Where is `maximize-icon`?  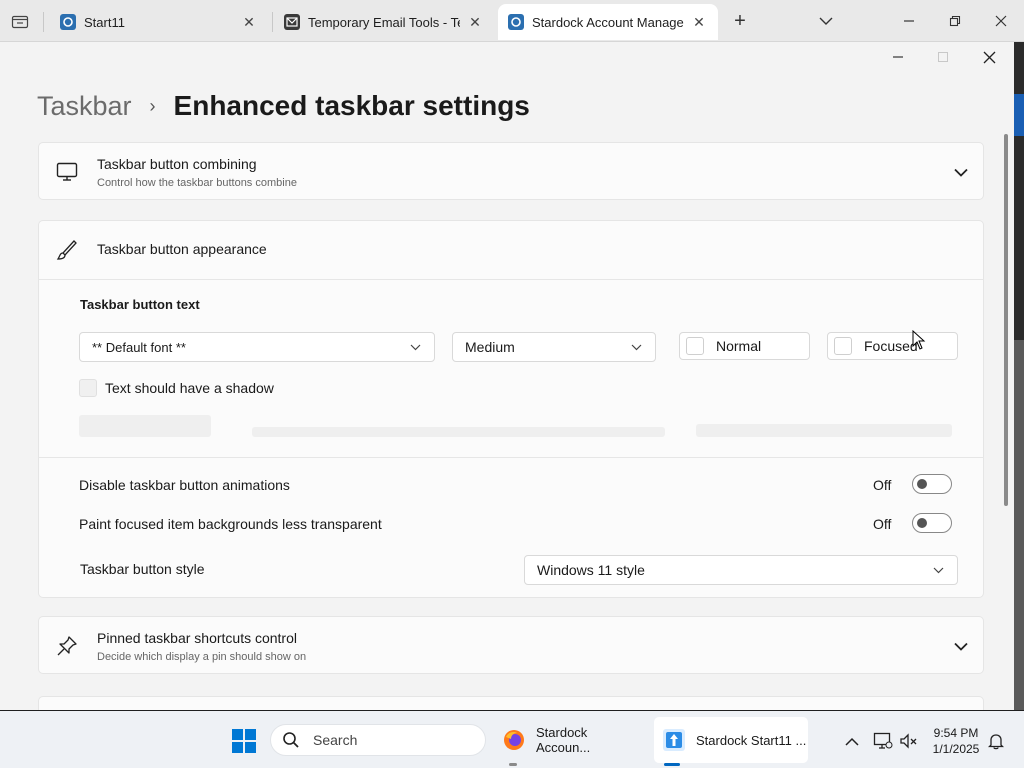 maximize-icon is located at coordinates (943, 57).